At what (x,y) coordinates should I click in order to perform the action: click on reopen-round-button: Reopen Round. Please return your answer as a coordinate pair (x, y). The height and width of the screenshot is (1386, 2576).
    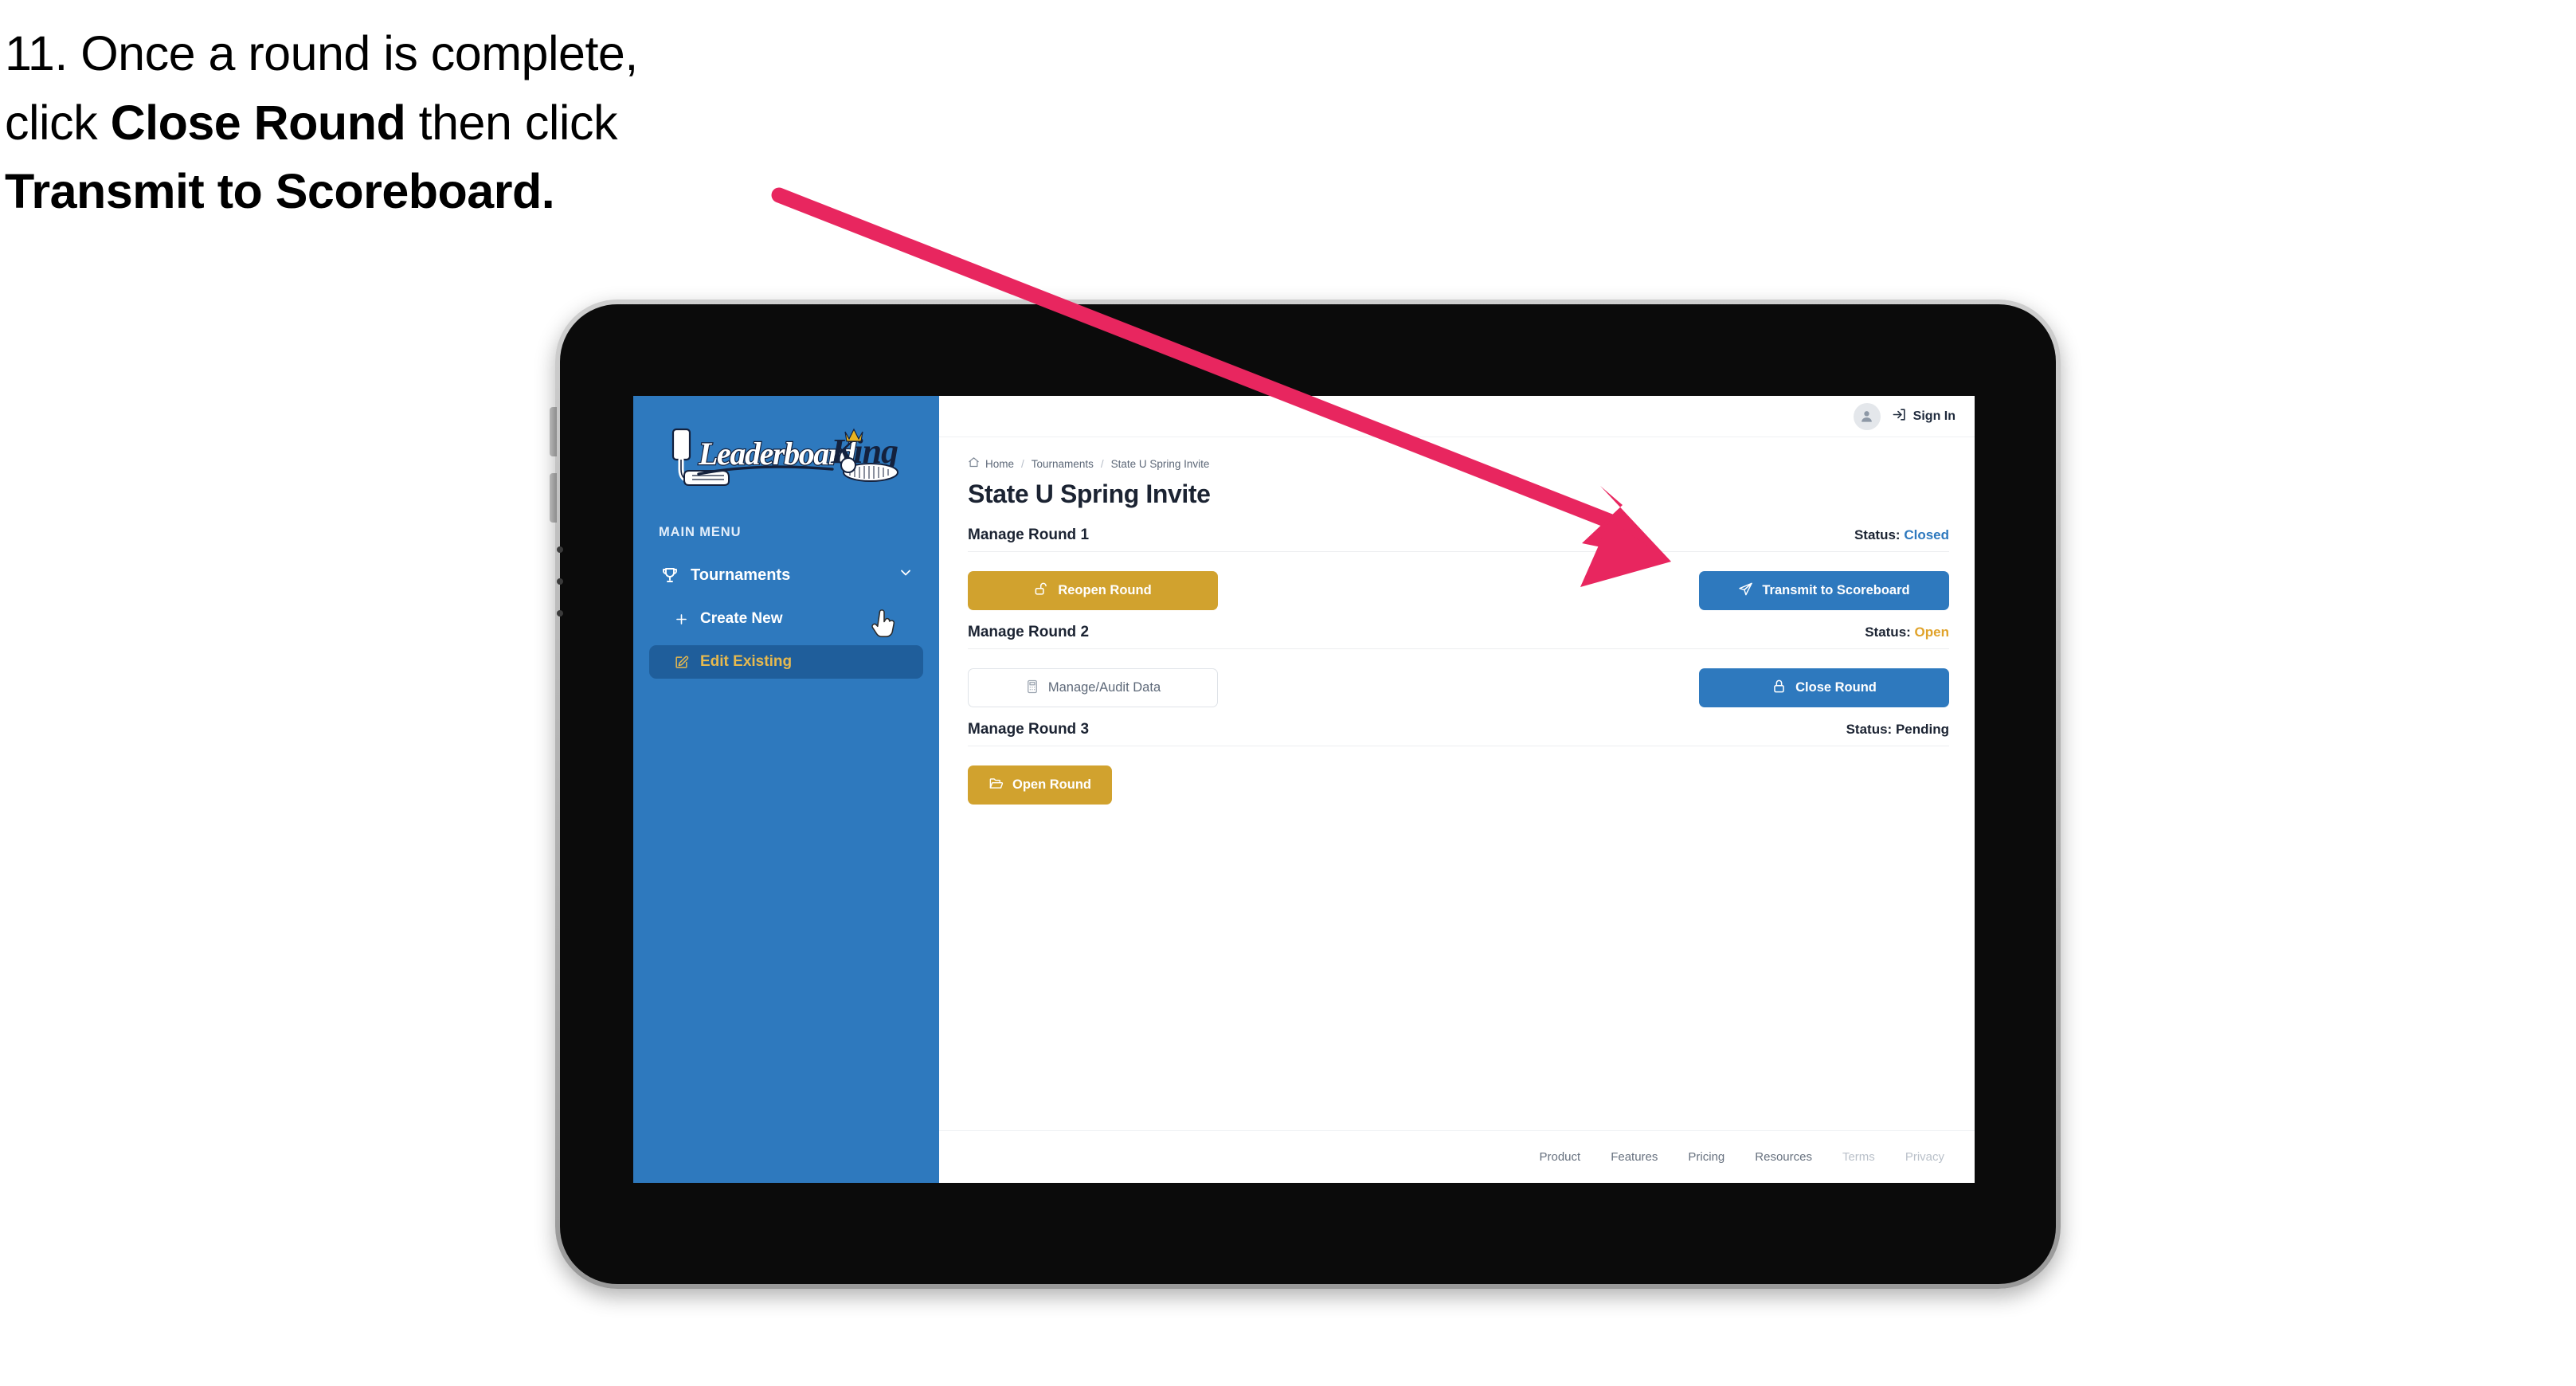
    Looking at the image, I should click on (1093, 590).